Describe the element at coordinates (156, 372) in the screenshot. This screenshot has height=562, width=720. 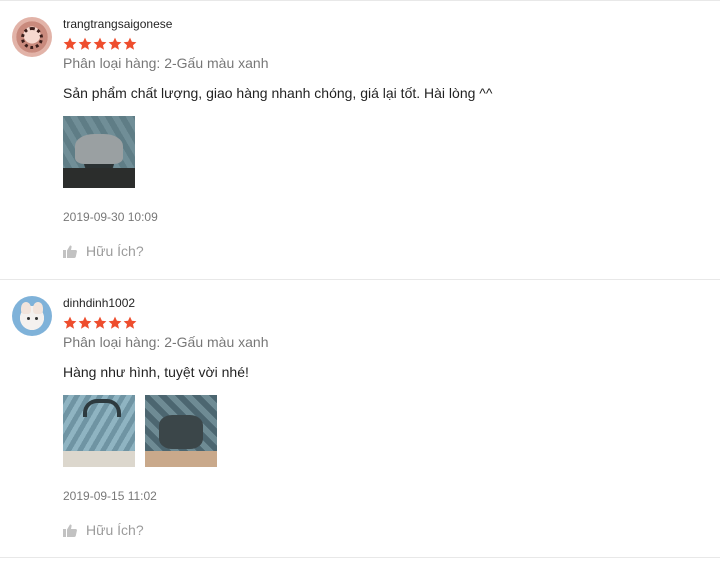
I see `review-comment: Hàng như hình, tuyệt vời nhé!` at that location.